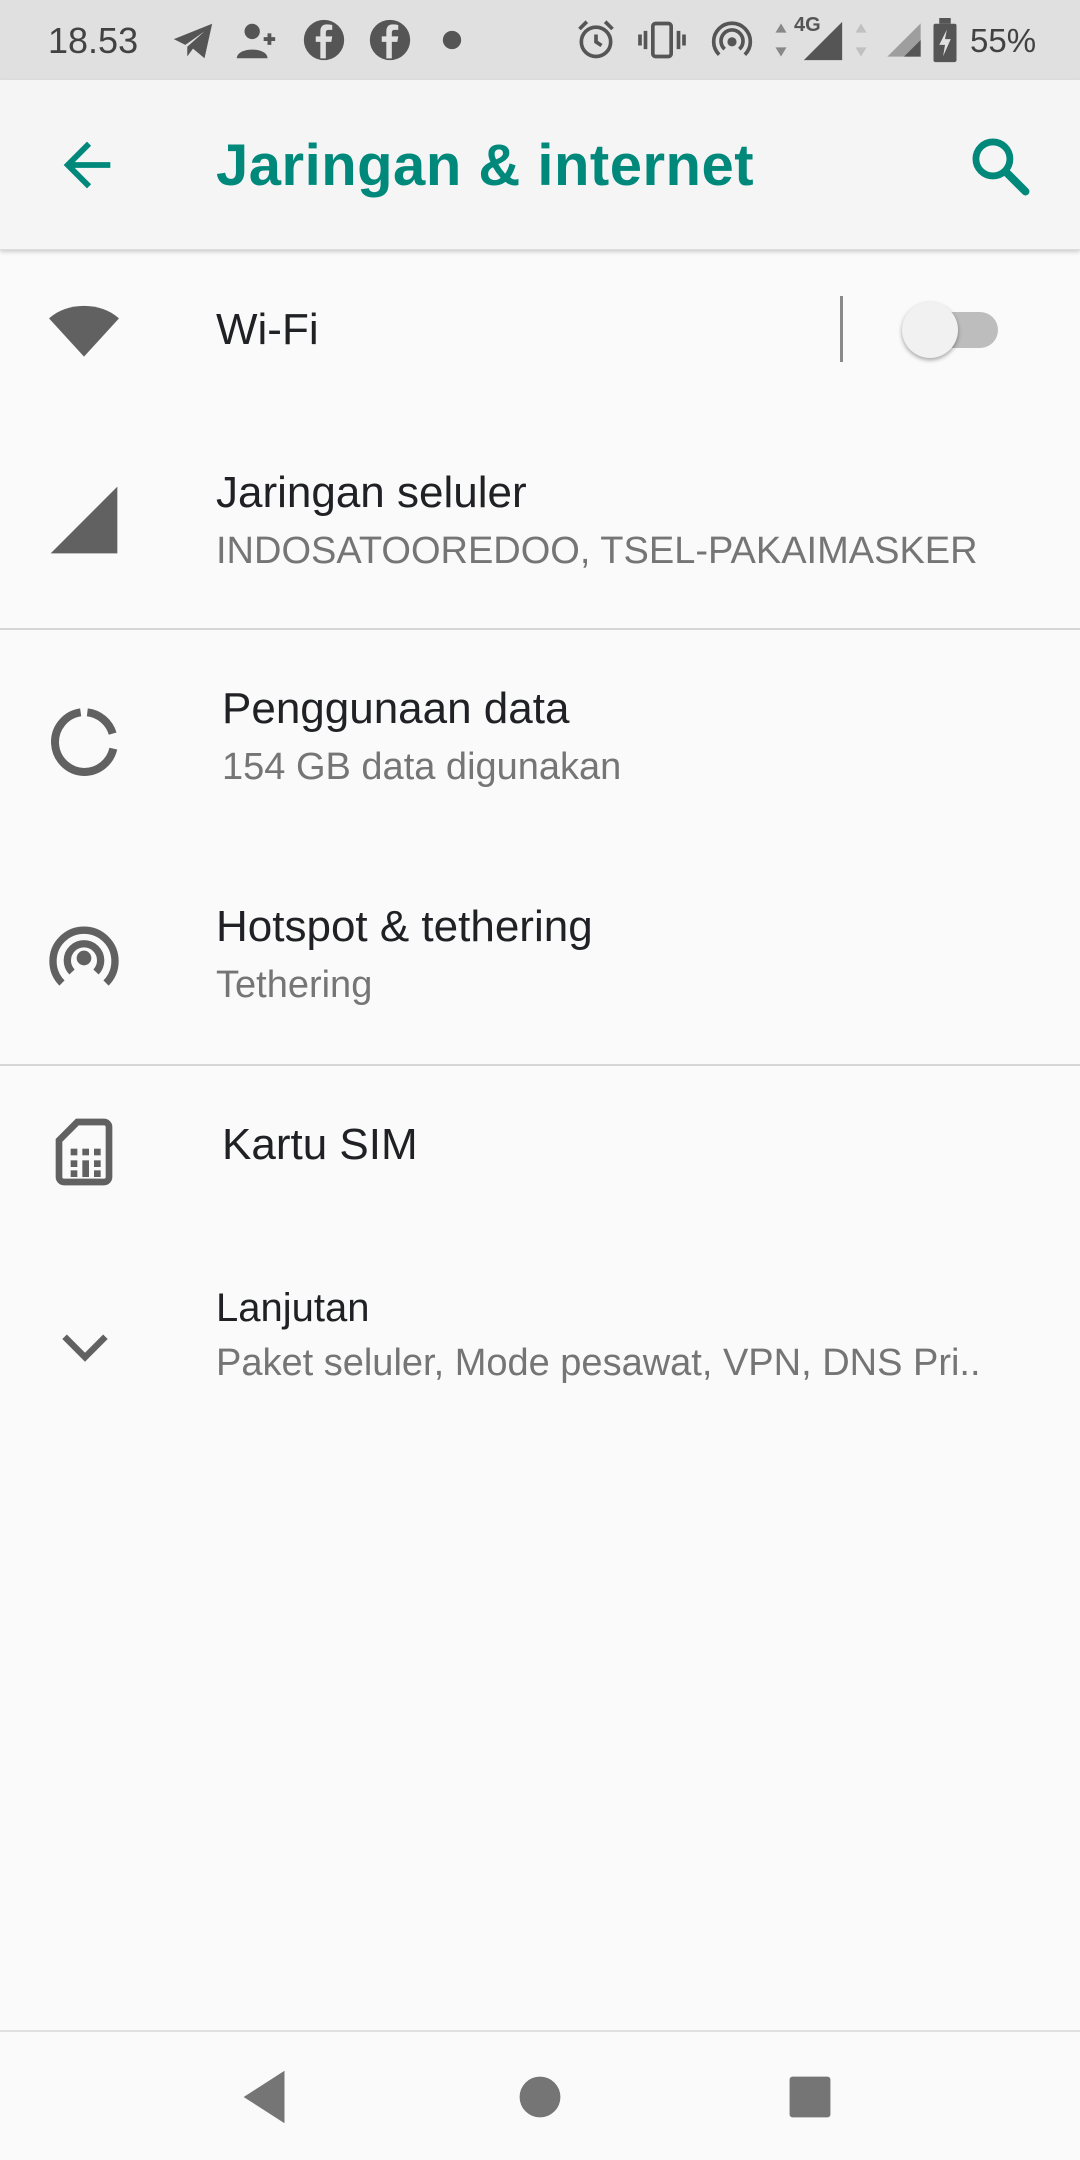 Image resolution: width=1080 pixels, height=2160 pixels. Describe the element at coordinates (85, 1348) in the screenshot. I see `chevron-down-icon` at that location.